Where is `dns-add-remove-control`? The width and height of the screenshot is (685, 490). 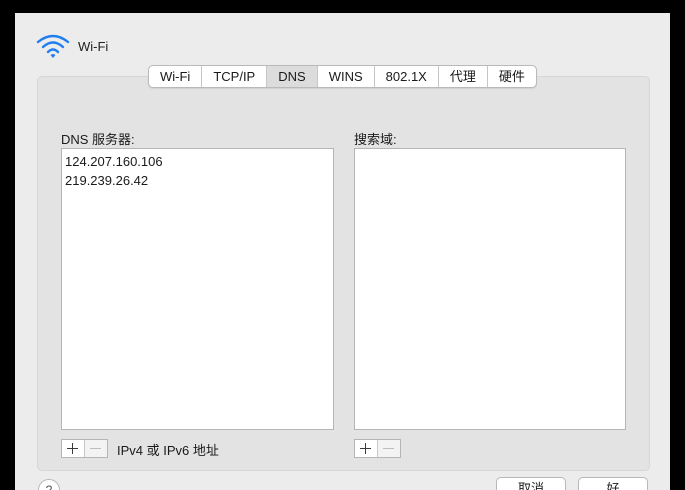
dns-add-remove-control is located at coordinates (84, 448).